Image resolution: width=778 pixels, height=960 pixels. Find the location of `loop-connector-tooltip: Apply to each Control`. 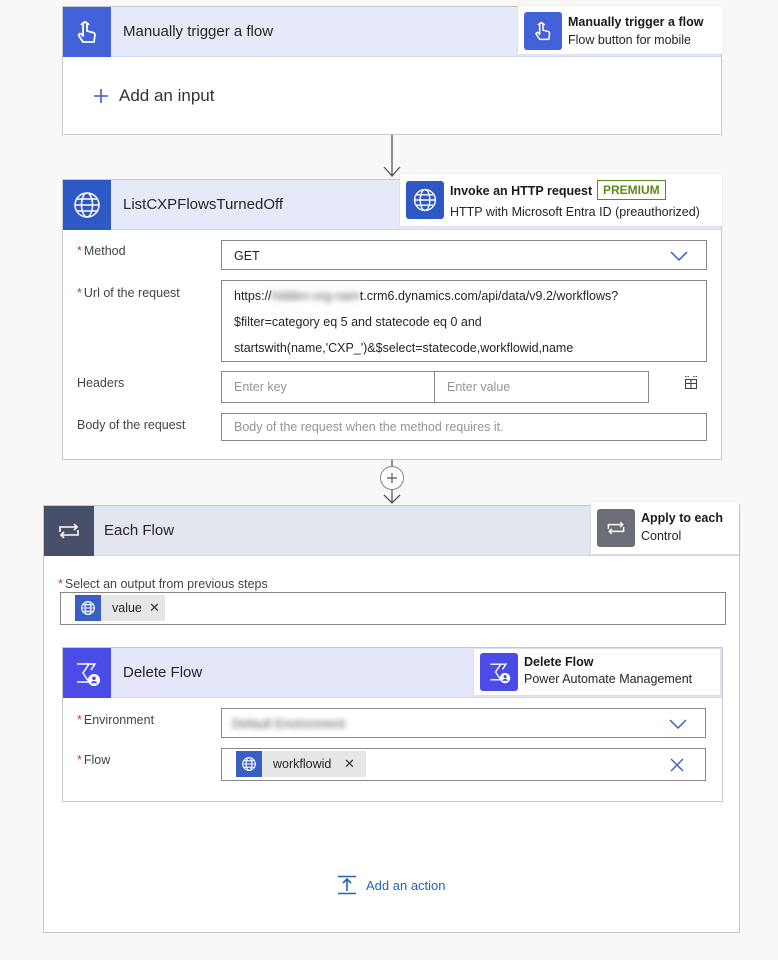

loop-connector-tooltip: Apply to each Control is located at coordinates (665, 528).